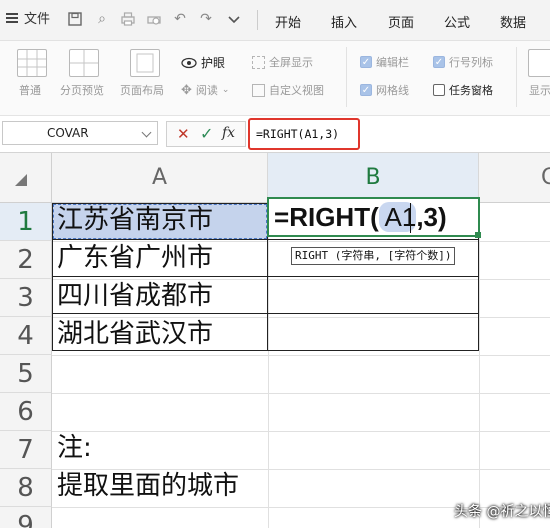 The image size is (550, 528). I want to click on redo-icon: ↷, so click(206, 19).